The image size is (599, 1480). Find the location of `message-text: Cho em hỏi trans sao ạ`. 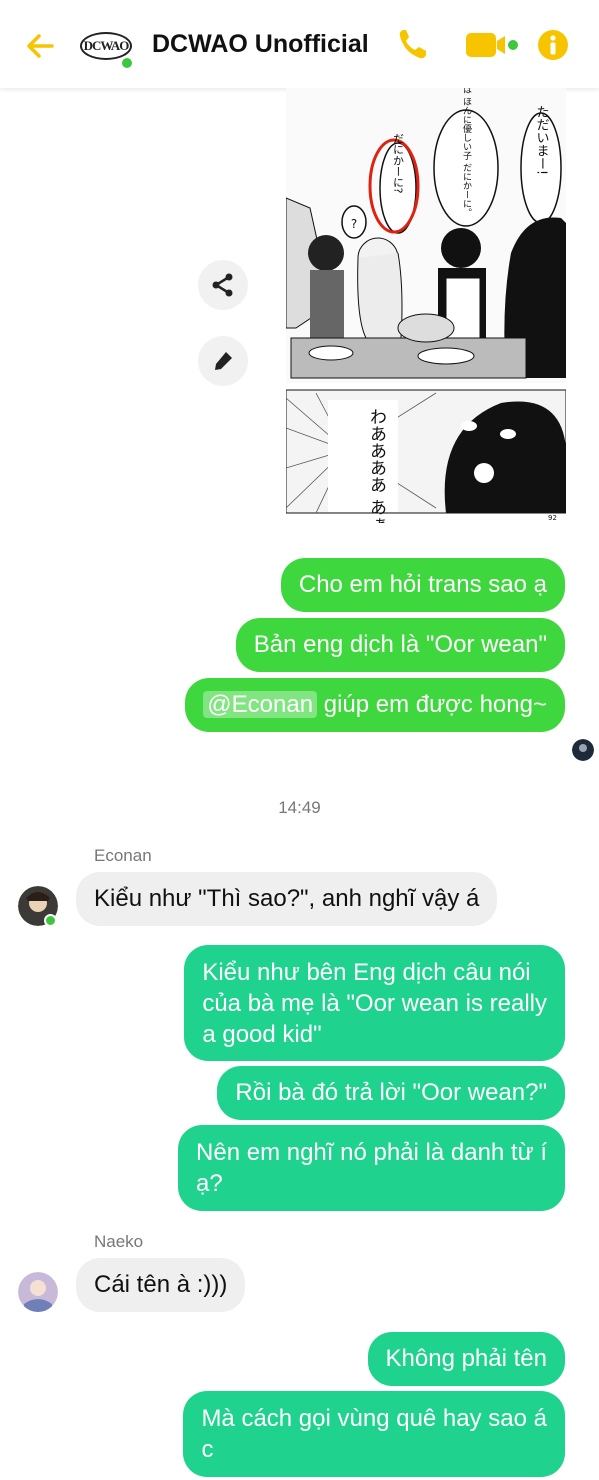

message-text: Cho em hỏi trans sao ạ is located at coordinates (422, 584).